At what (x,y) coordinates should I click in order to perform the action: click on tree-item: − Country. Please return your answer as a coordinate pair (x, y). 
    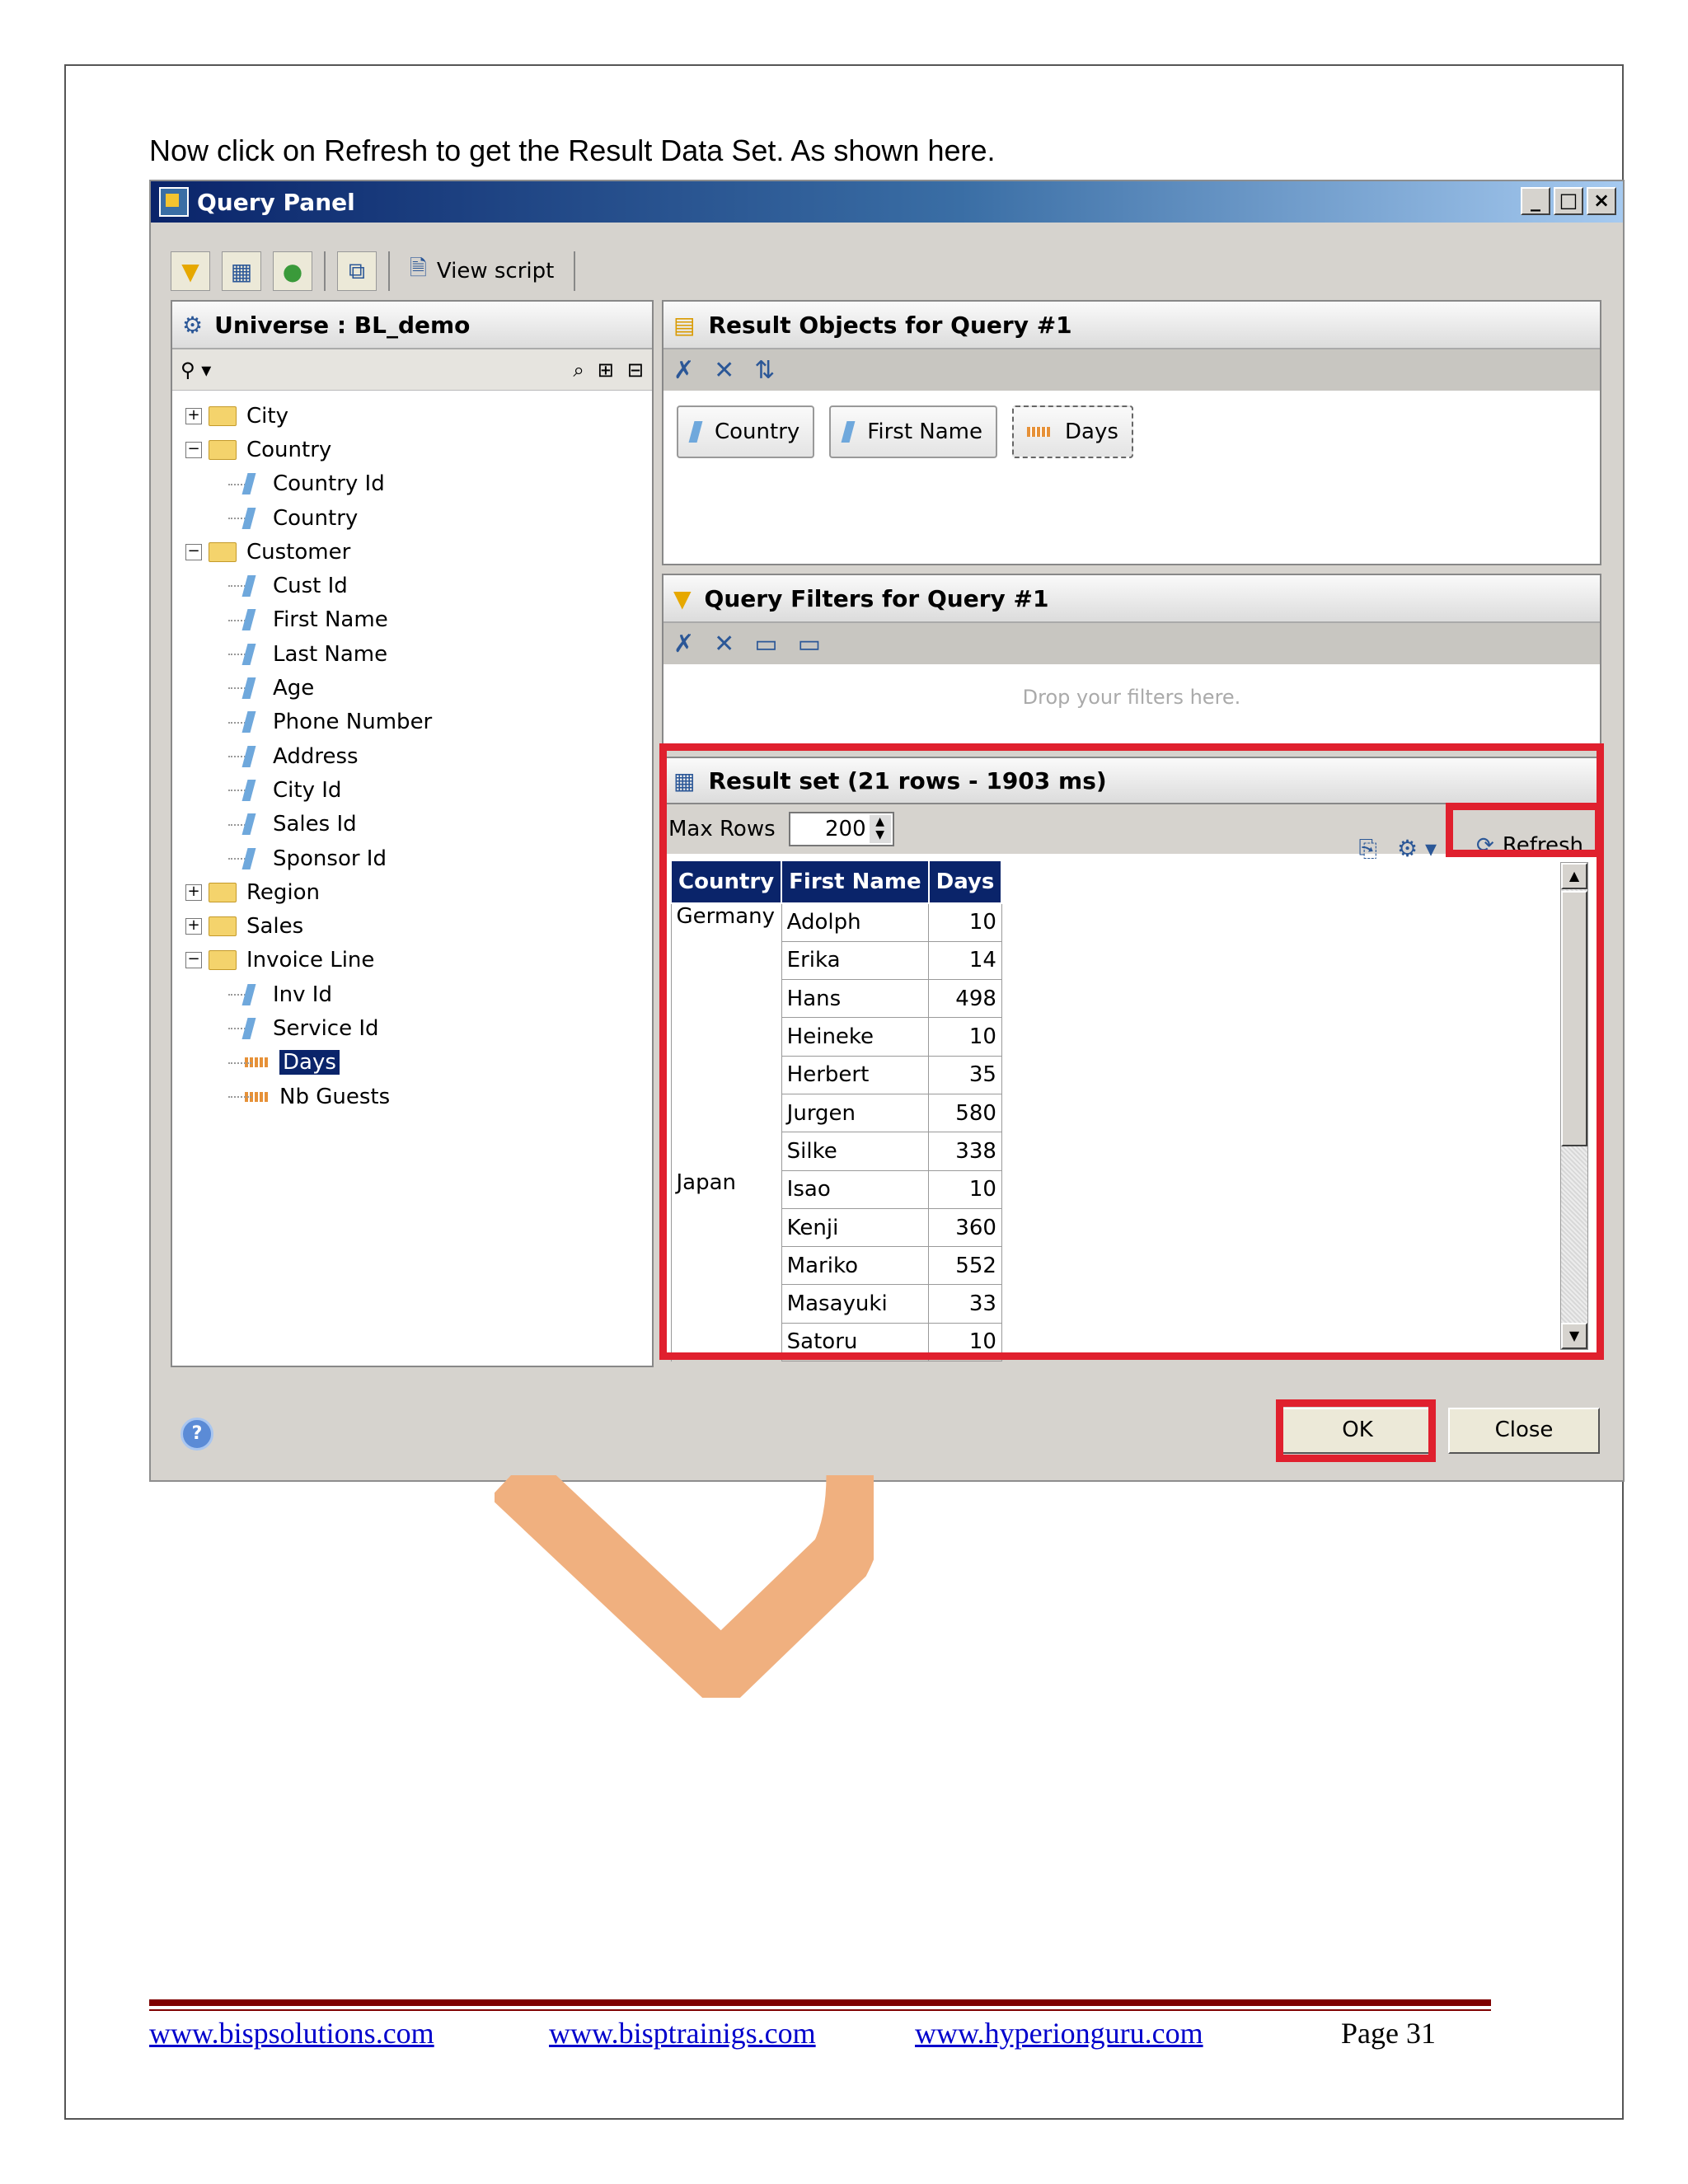
    Looking at the image, I should click on (418, 449).